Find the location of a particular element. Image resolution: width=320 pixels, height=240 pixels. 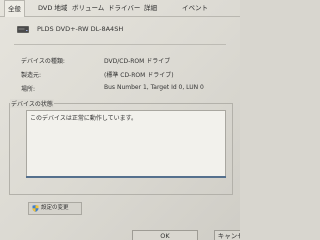

manufacturer-value: (標準 CD-ROM ドライブ) is located at coordinates (139, 75).